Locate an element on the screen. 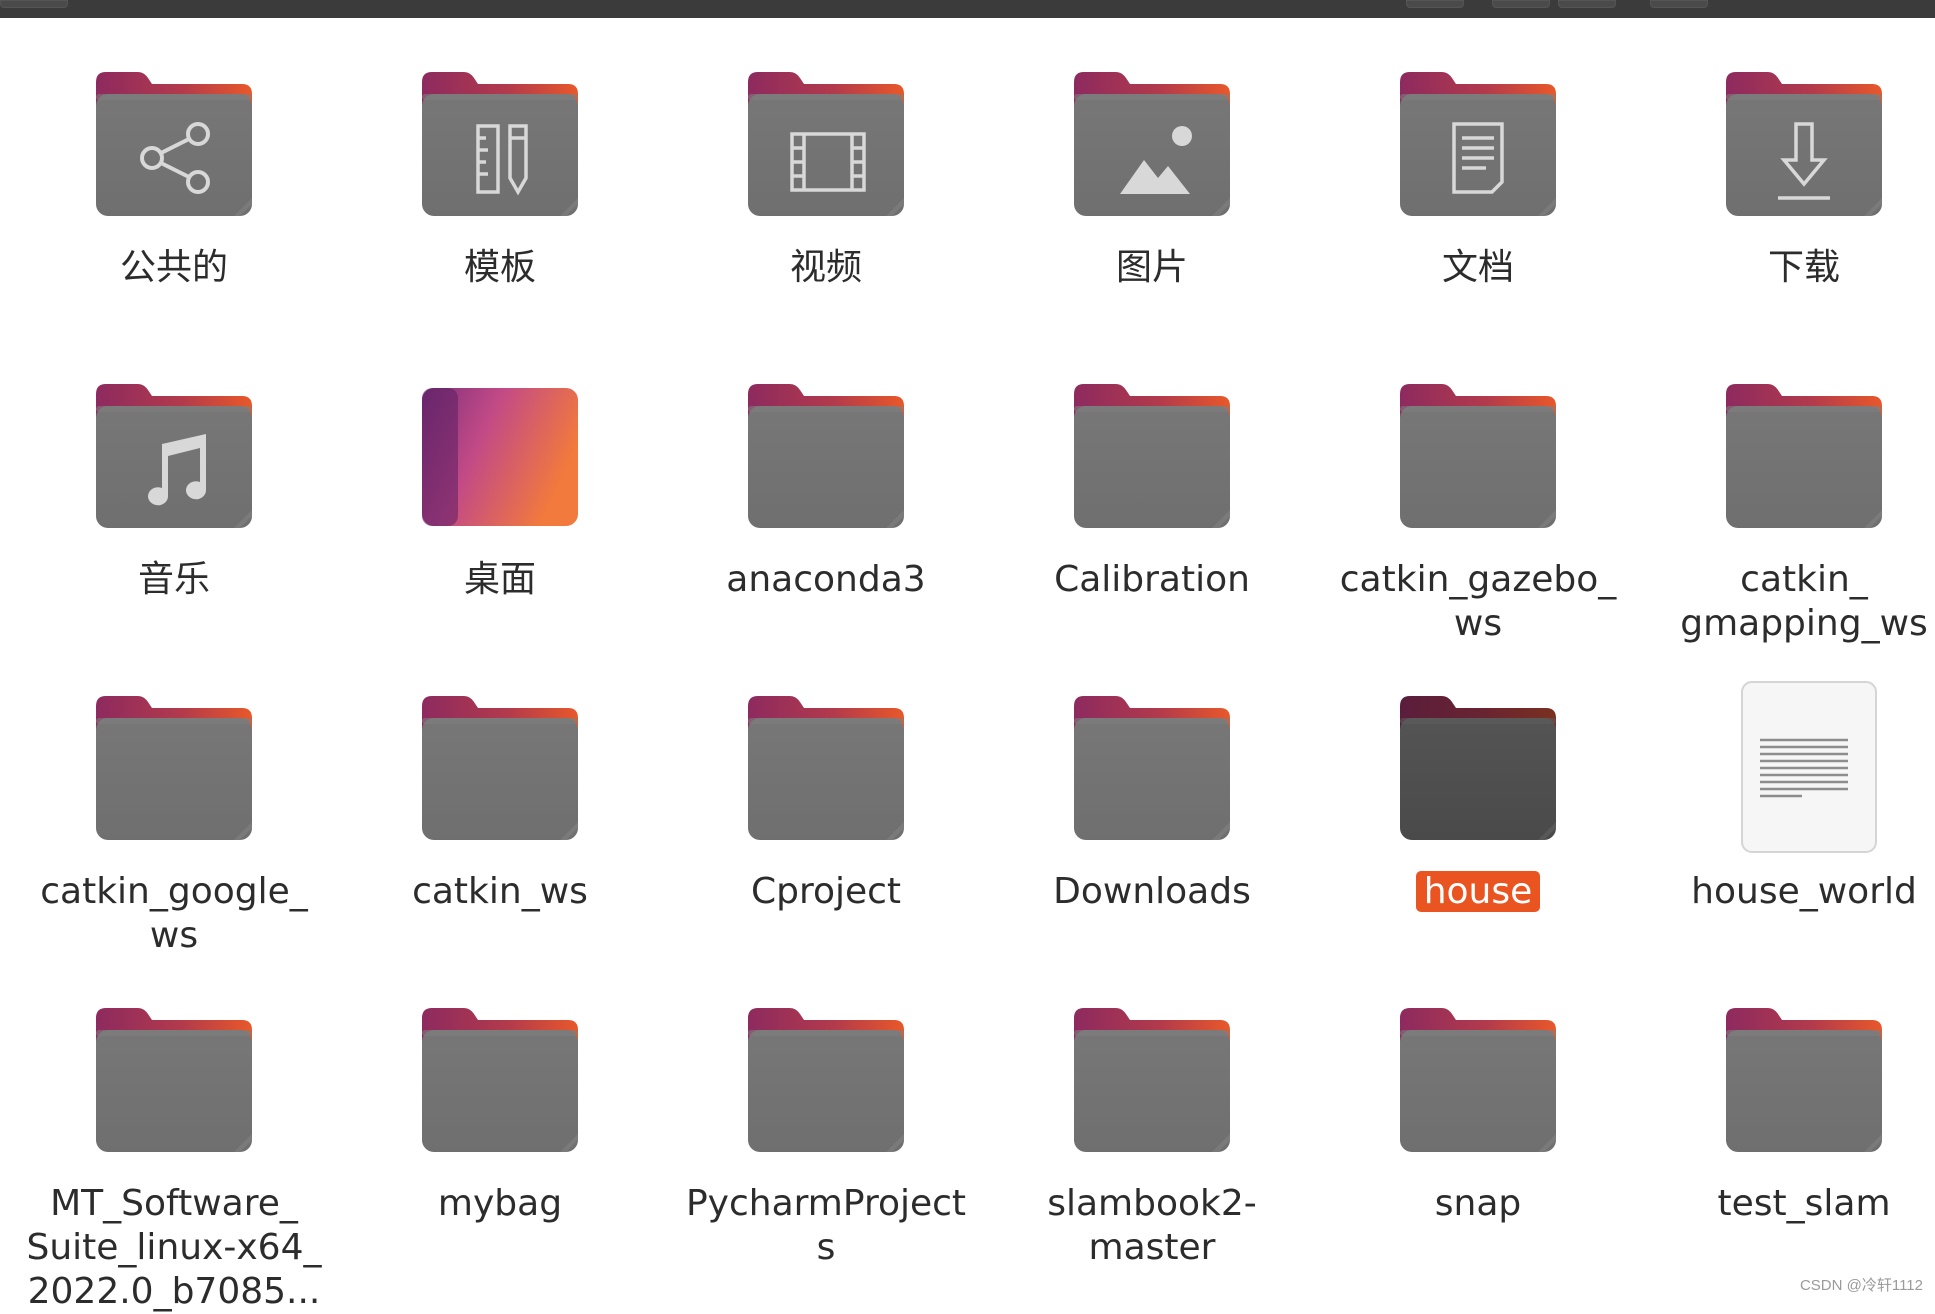  file-item-label: Cproject is located at coordinates (826, 892).